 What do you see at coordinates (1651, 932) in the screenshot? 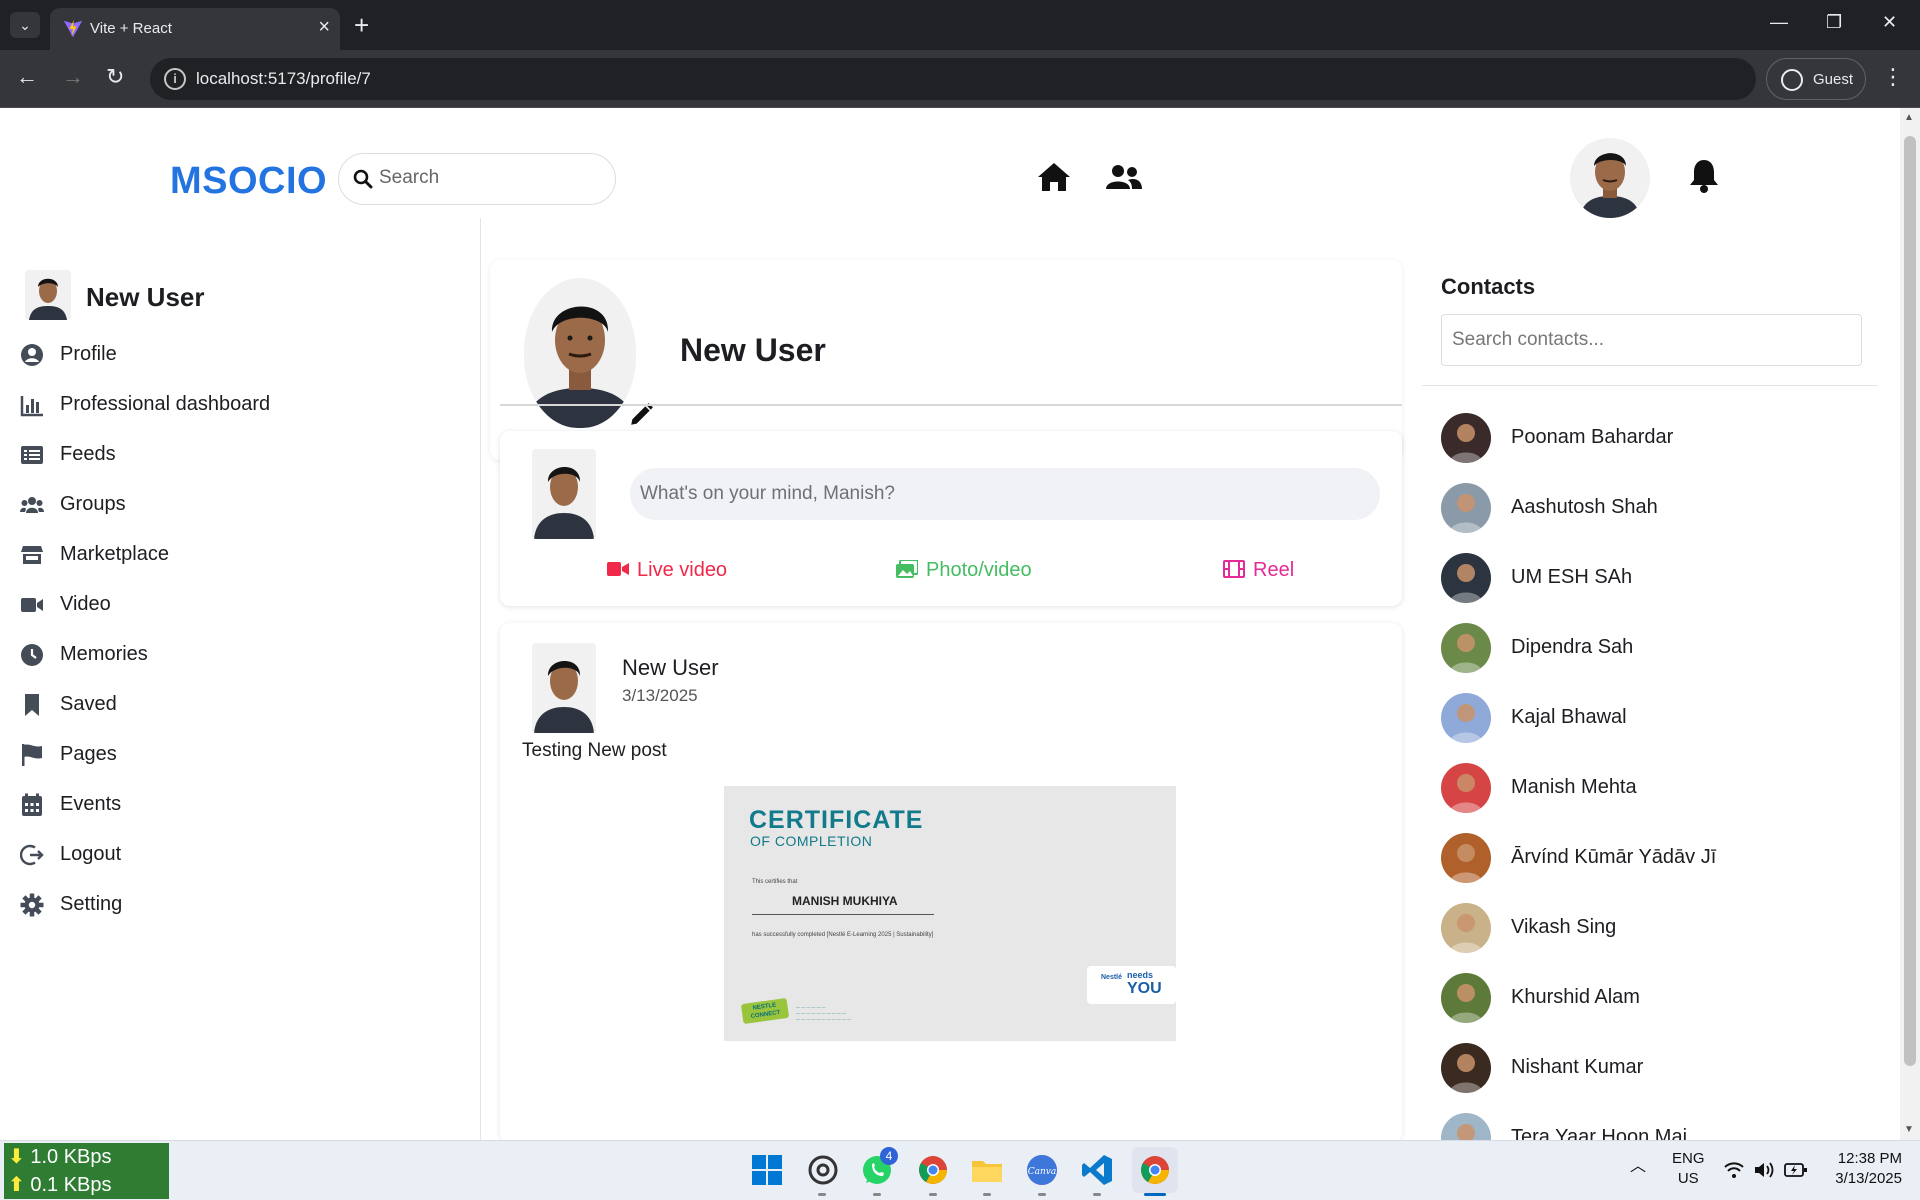
I see `contact-item: Vikash Sing` at bounding box center [1651, 932].